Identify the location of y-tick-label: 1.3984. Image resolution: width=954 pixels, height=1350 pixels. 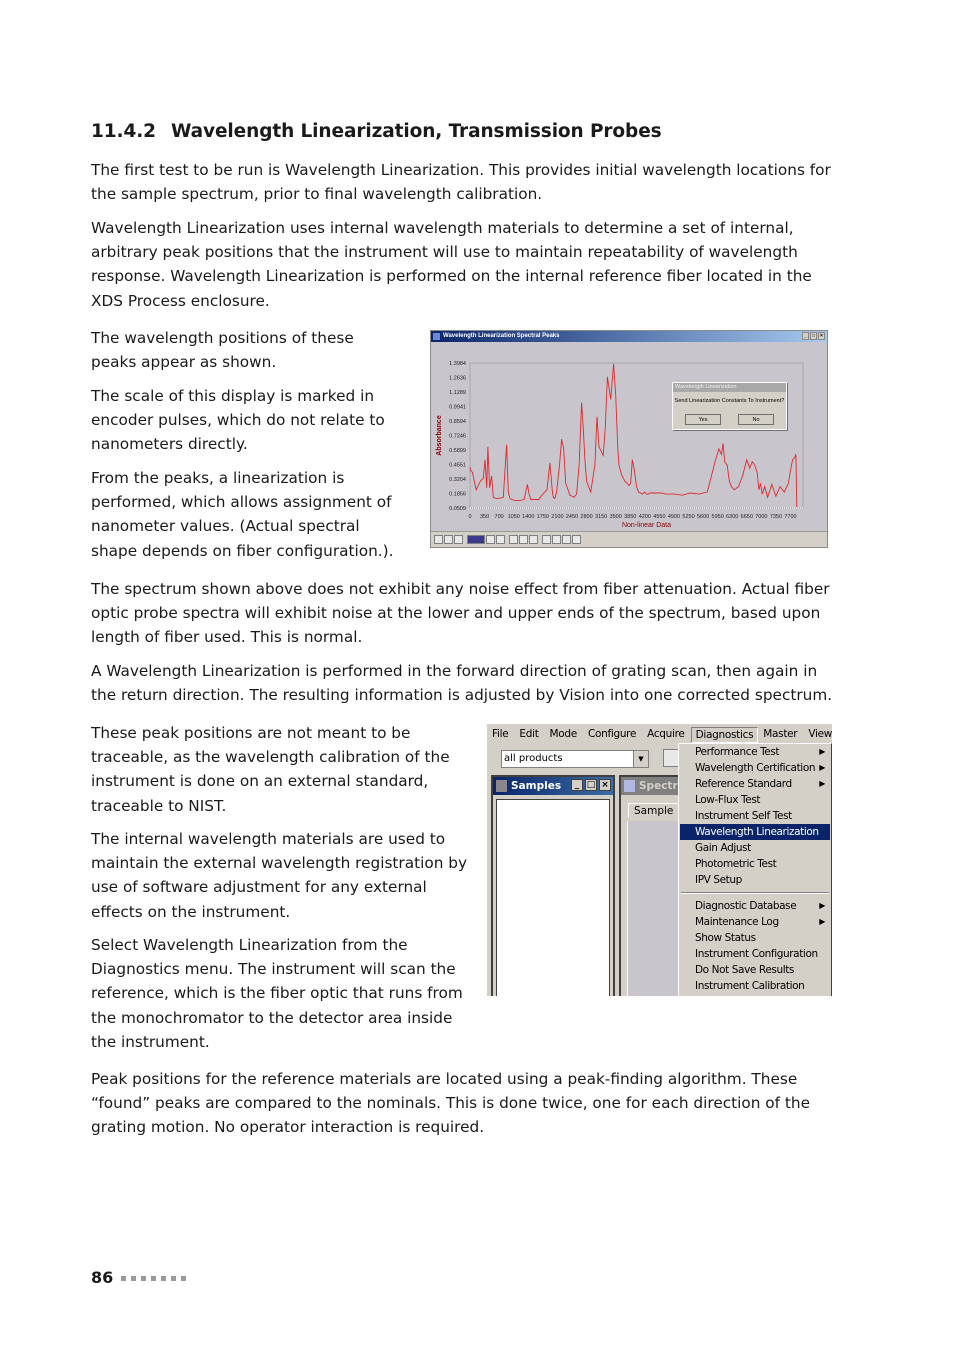
(457, 364).